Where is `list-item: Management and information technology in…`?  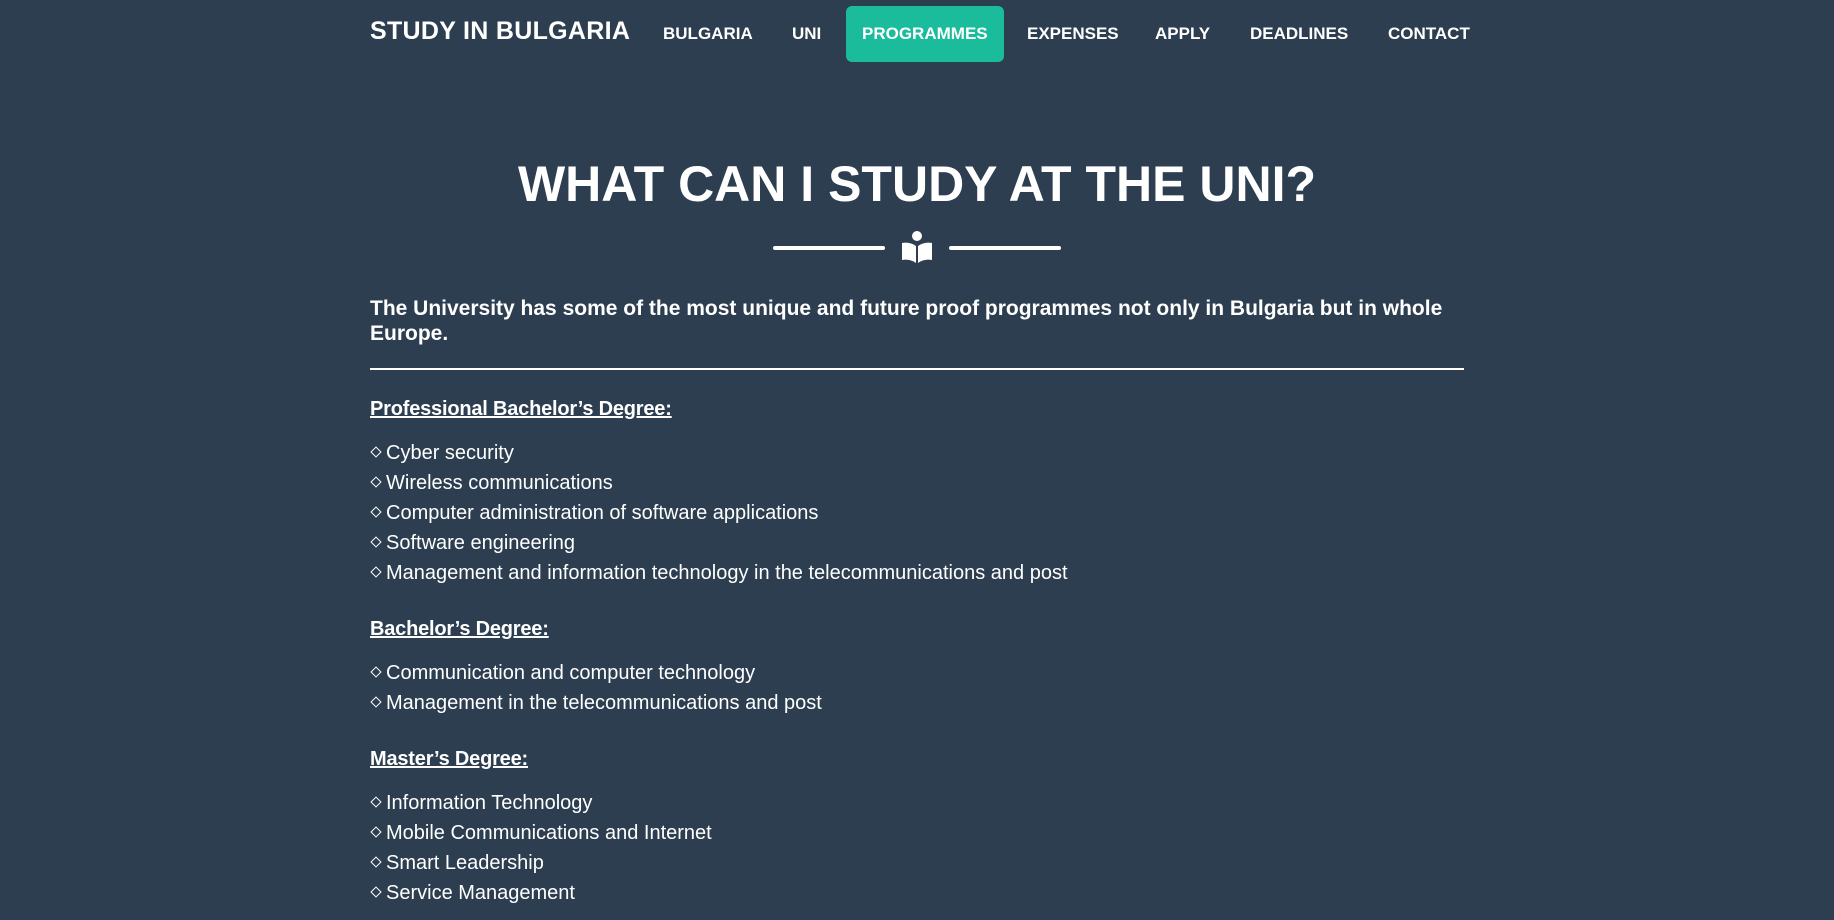
list-item: Management and information technology in… is located at coordinates (917, 573).